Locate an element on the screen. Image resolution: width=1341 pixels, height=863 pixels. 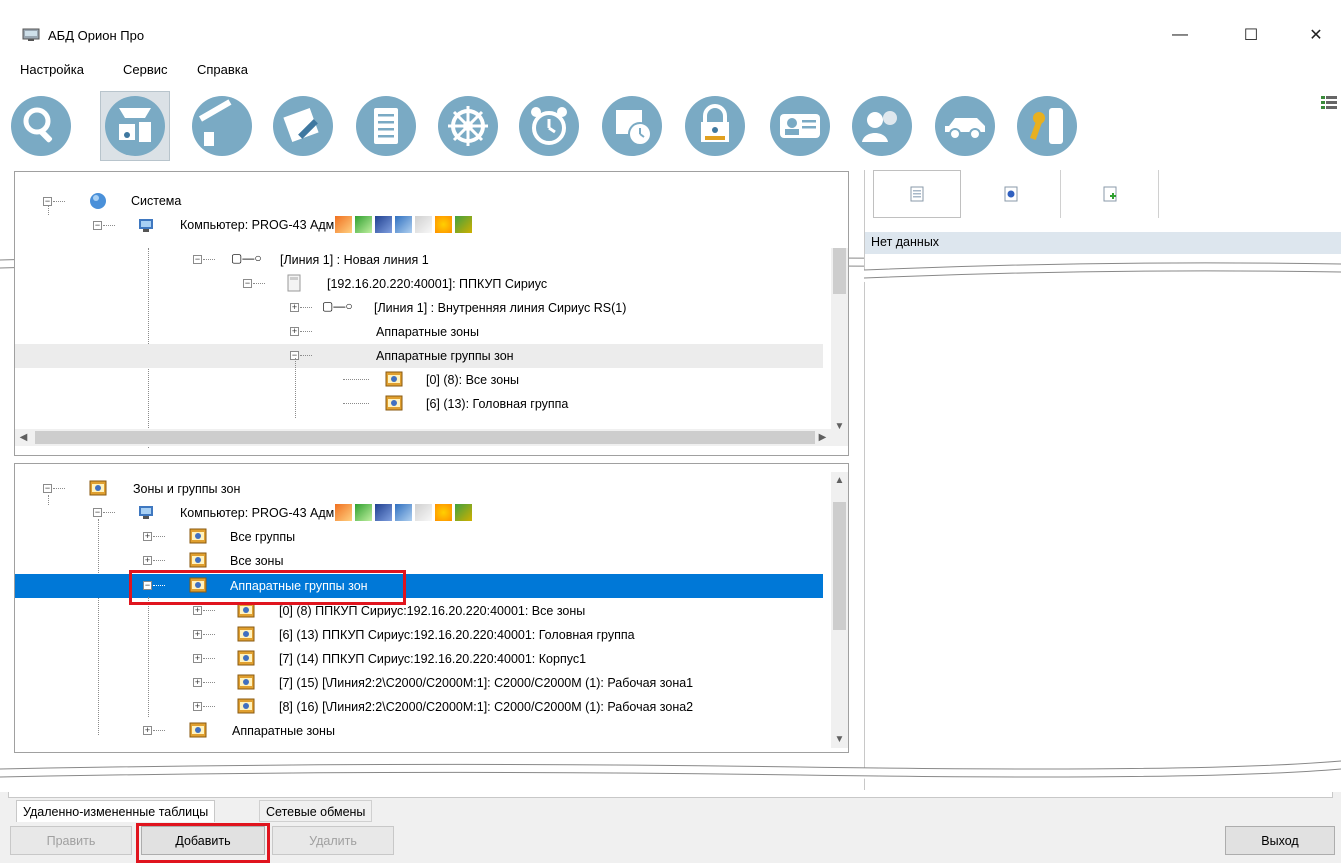
tab-add-doc is located at coordinates (1110, 194).